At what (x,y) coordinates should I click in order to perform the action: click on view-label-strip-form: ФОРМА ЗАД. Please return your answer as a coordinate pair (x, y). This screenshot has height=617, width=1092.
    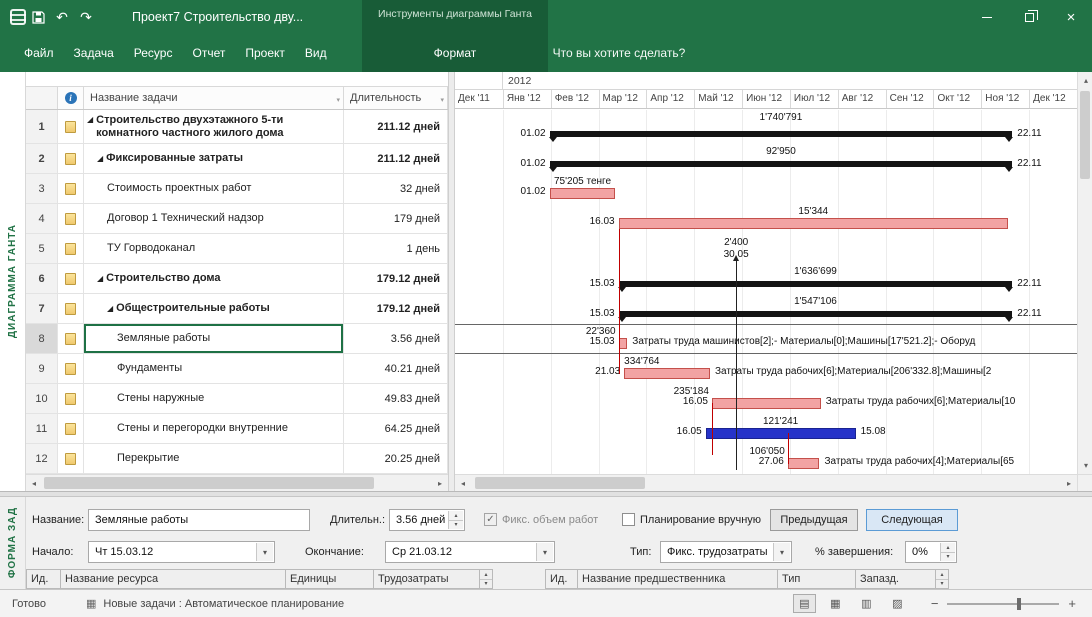
    Looking at the image, I should click on (13, 543).